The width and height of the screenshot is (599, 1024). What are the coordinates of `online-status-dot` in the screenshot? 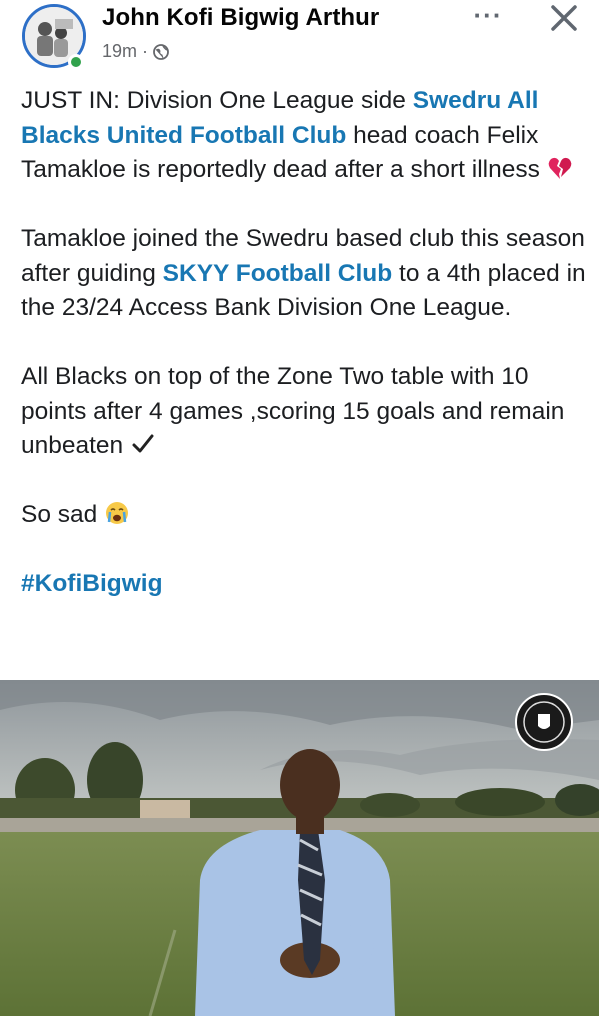 It's located at (76, 62).